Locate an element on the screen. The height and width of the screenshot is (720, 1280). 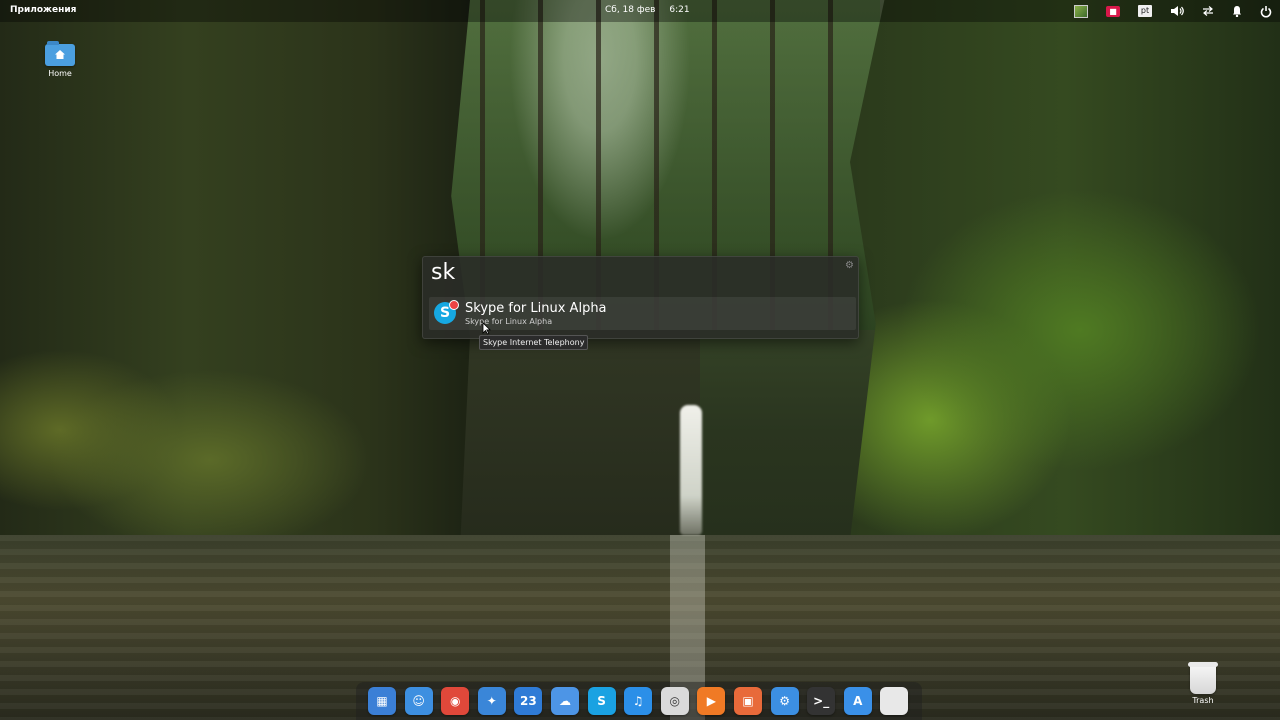
desktop-trash: Trash is located at coordinates (1203, 683).